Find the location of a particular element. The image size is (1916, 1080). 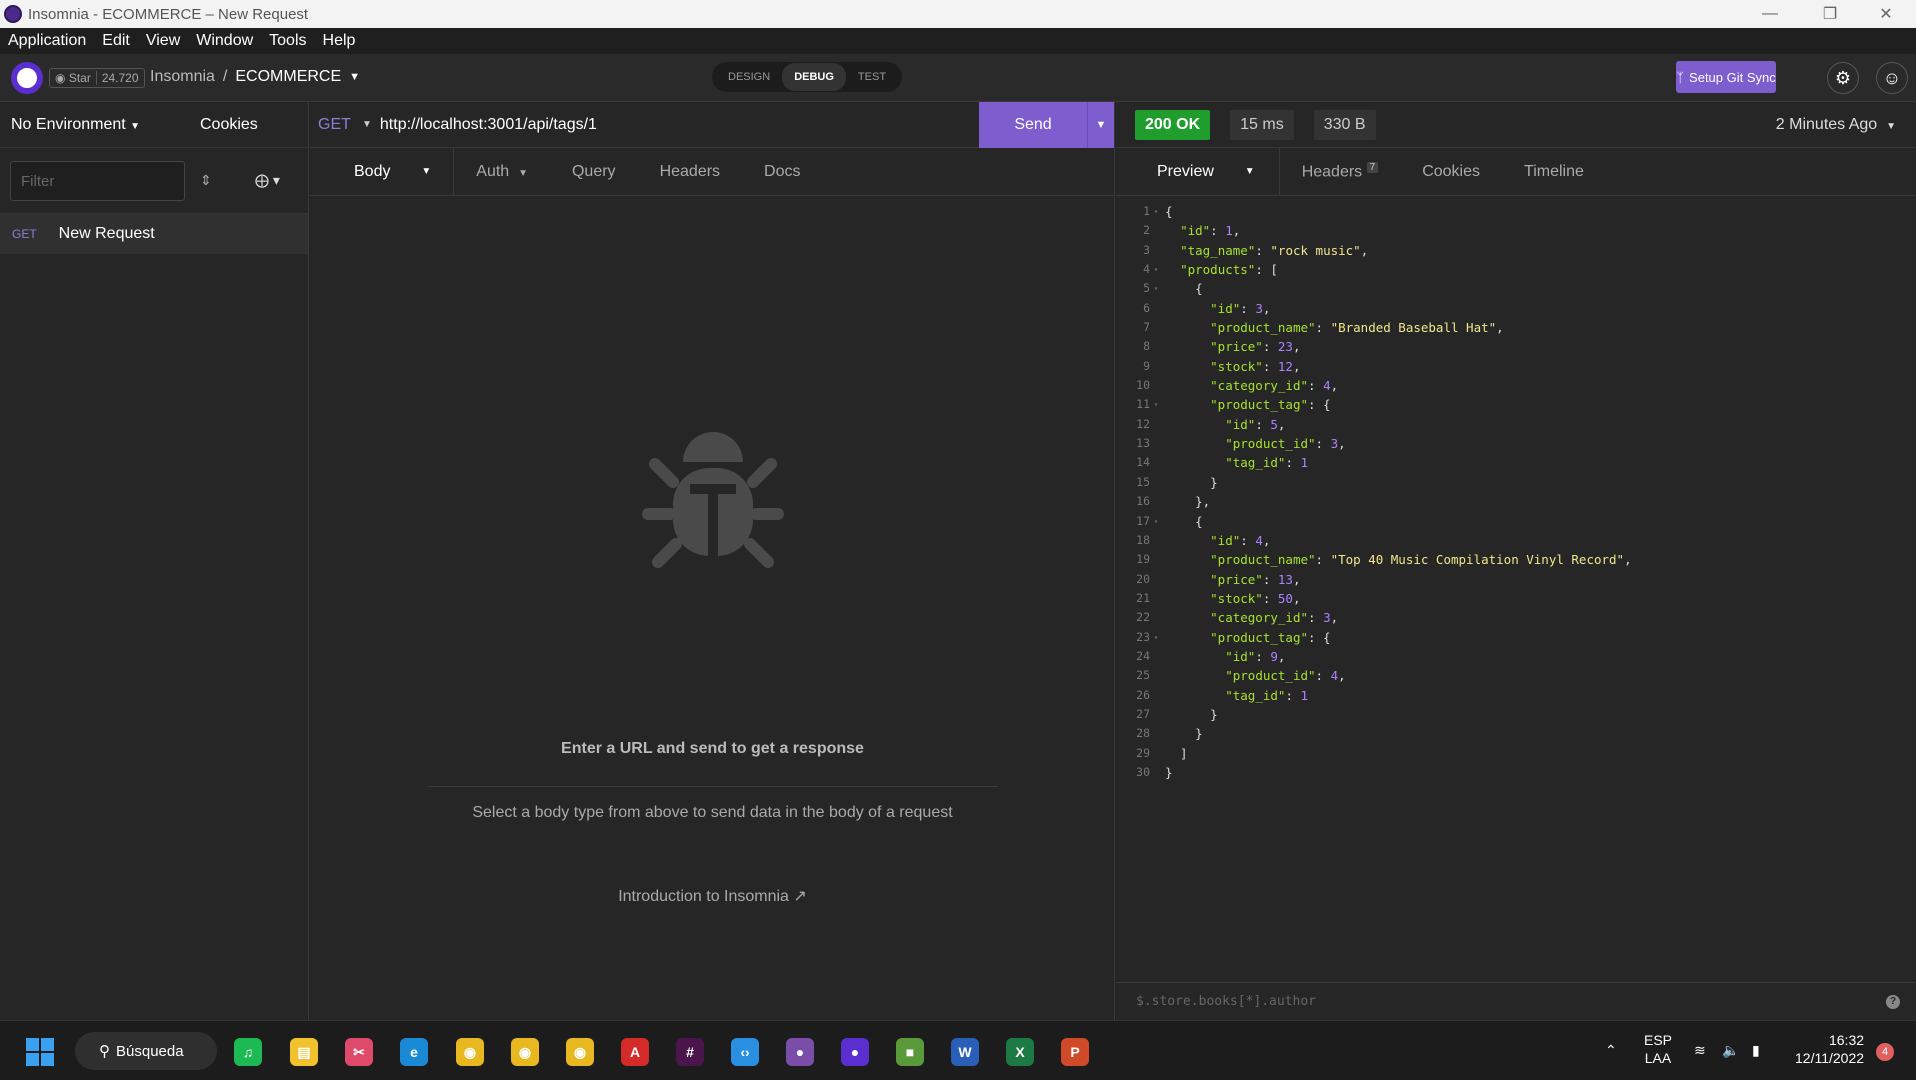

acrobat-icon: A is located at coordinates (635, 1052).